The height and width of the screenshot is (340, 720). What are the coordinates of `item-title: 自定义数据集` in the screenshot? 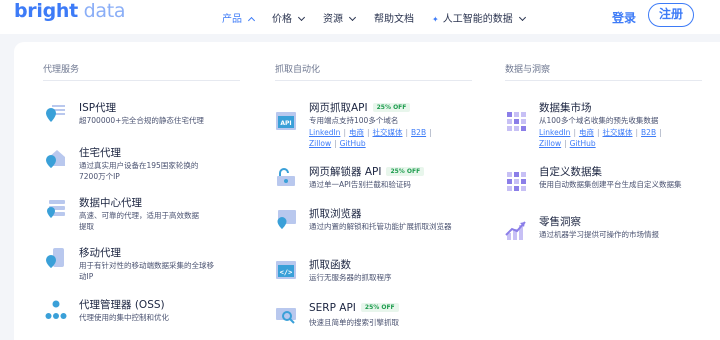 It's located at (570, 172).